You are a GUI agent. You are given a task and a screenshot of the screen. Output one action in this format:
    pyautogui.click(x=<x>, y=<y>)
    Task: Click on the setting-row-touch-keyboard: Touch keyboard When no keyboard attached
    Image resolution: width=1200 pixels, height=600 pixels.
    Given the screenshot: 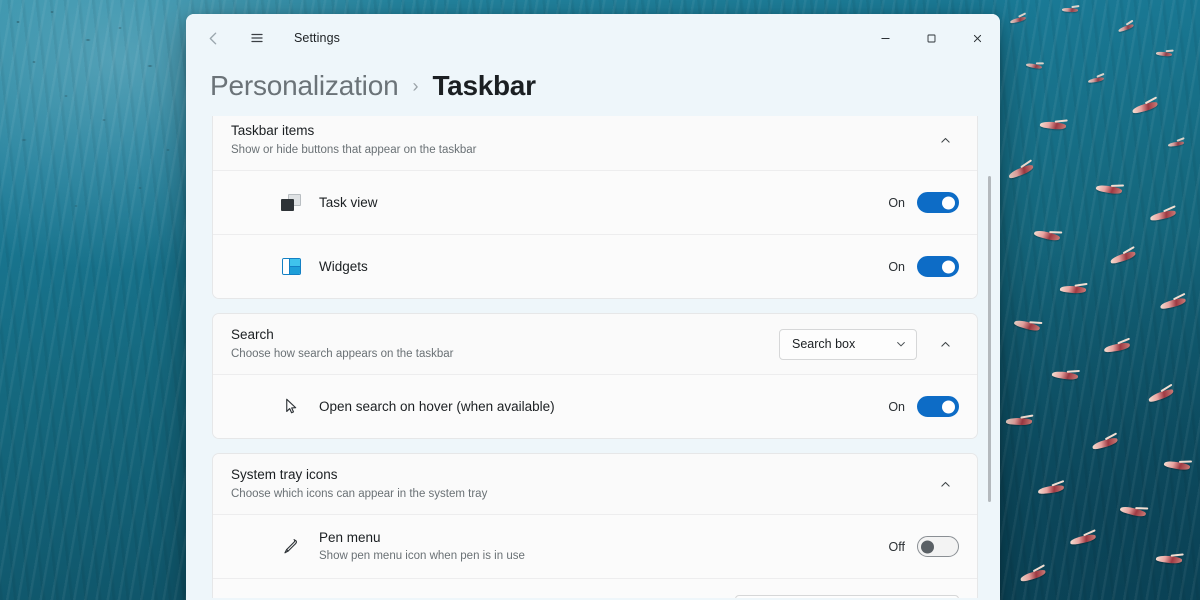 What is the action you would take?
    pyautogui.click(x=595, y=588)
    